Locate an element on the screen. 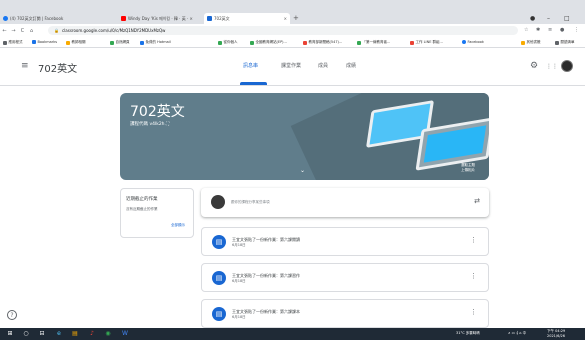  windows-start-icon: ⊞ is located at coordinates (10, 334).